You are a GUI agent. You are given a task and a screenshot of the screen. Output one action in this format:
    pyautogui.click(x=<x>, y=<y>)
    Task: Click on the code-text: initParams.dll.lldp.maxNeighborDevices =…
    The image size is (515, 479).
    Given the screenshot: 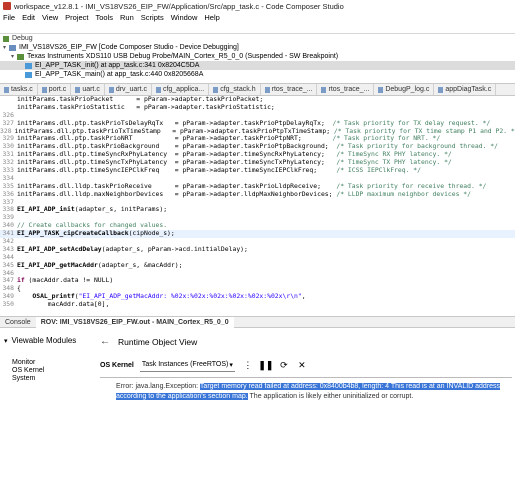 What is the action you would take?
    pyautogui.click(x=244, y=194)
    